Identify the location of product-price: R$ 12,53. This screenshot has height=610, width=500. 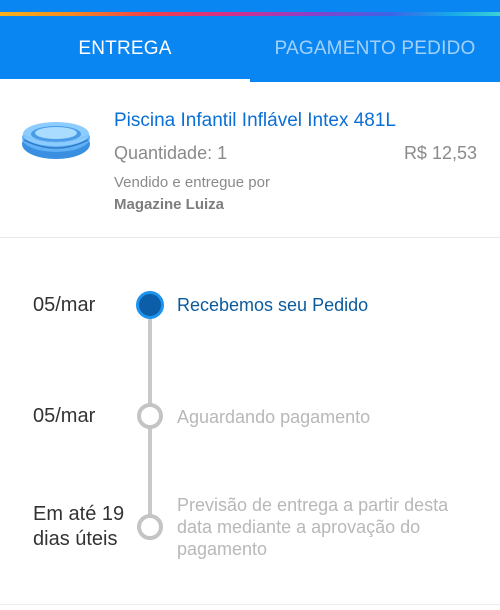
(440, 153).